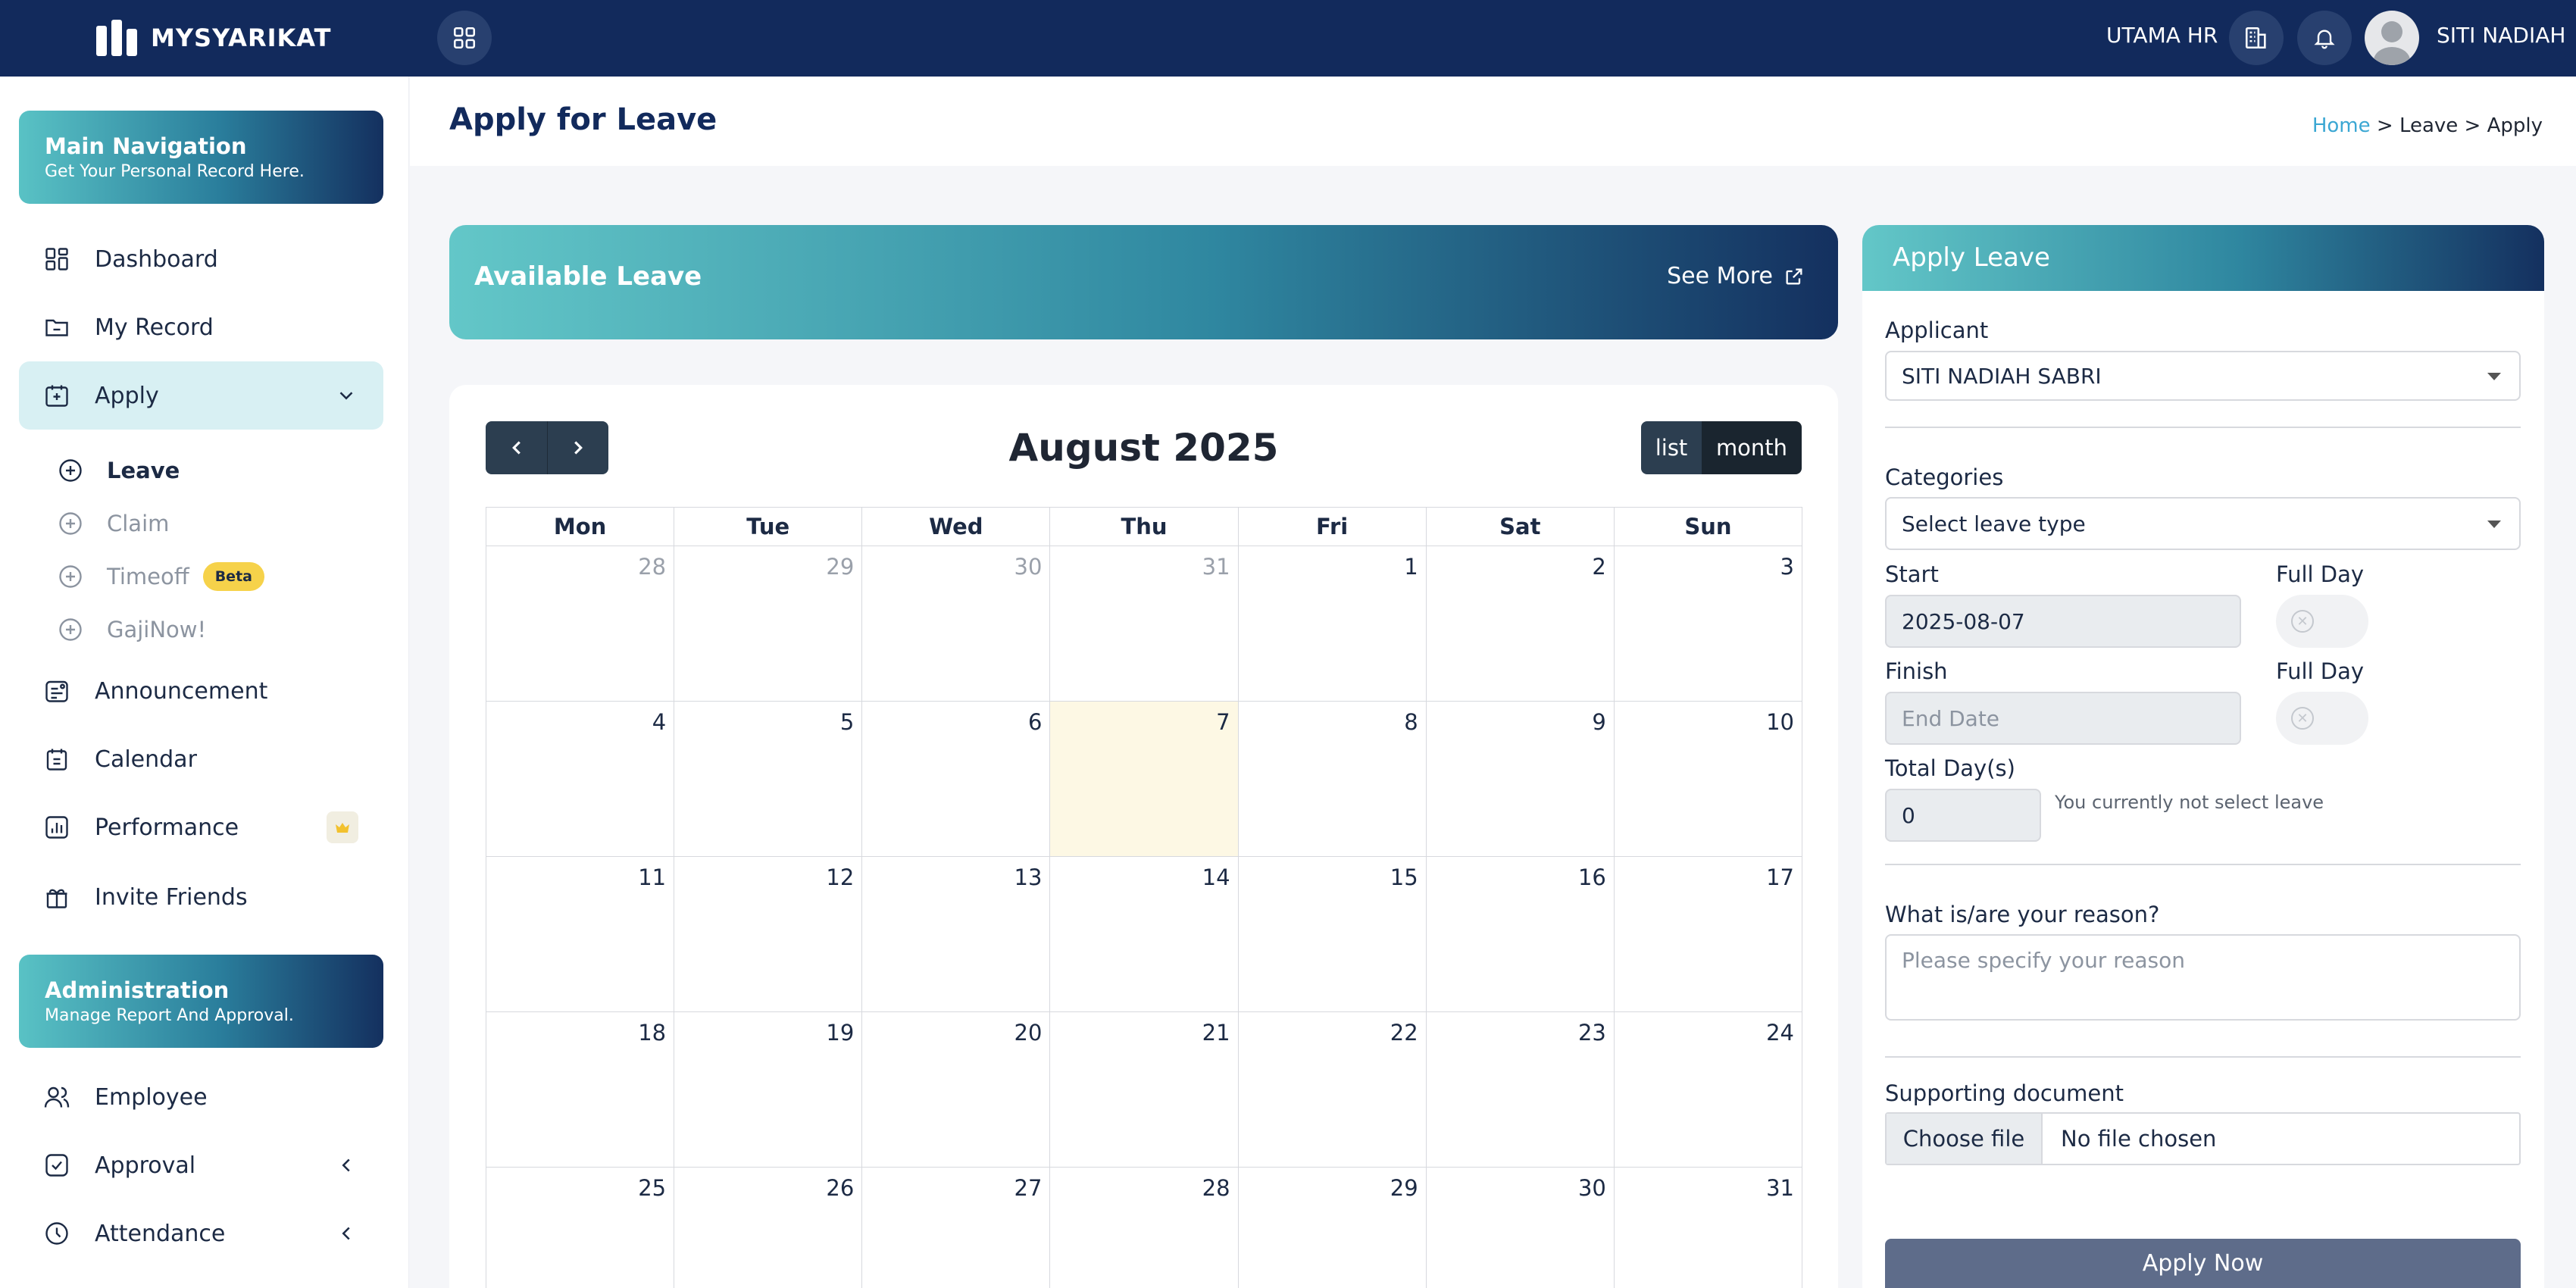 This screenshot has height=1288, width=2576. I want to click on total-days-input: 0, so click(1963, 816).